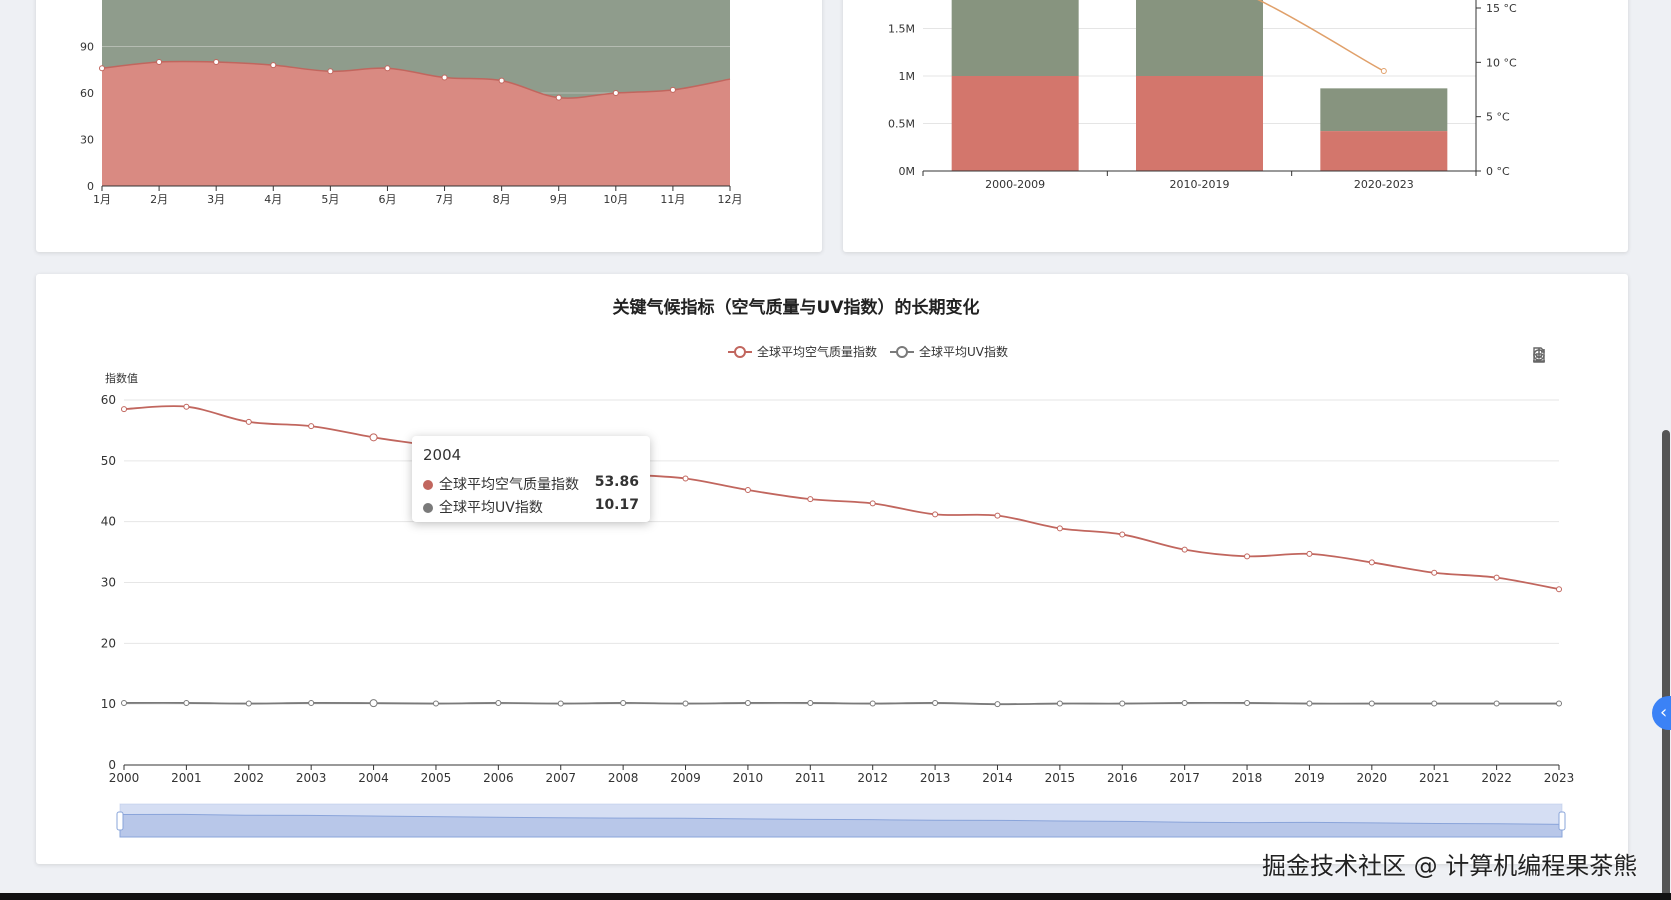 The height and width of the screenshot is (900, 1671). What do you see at coordinates (509, 485) in the screenshot?
I see `tooltip-label-air-quality: 全球平均空气质量指数` at bounding box center [509, 485].